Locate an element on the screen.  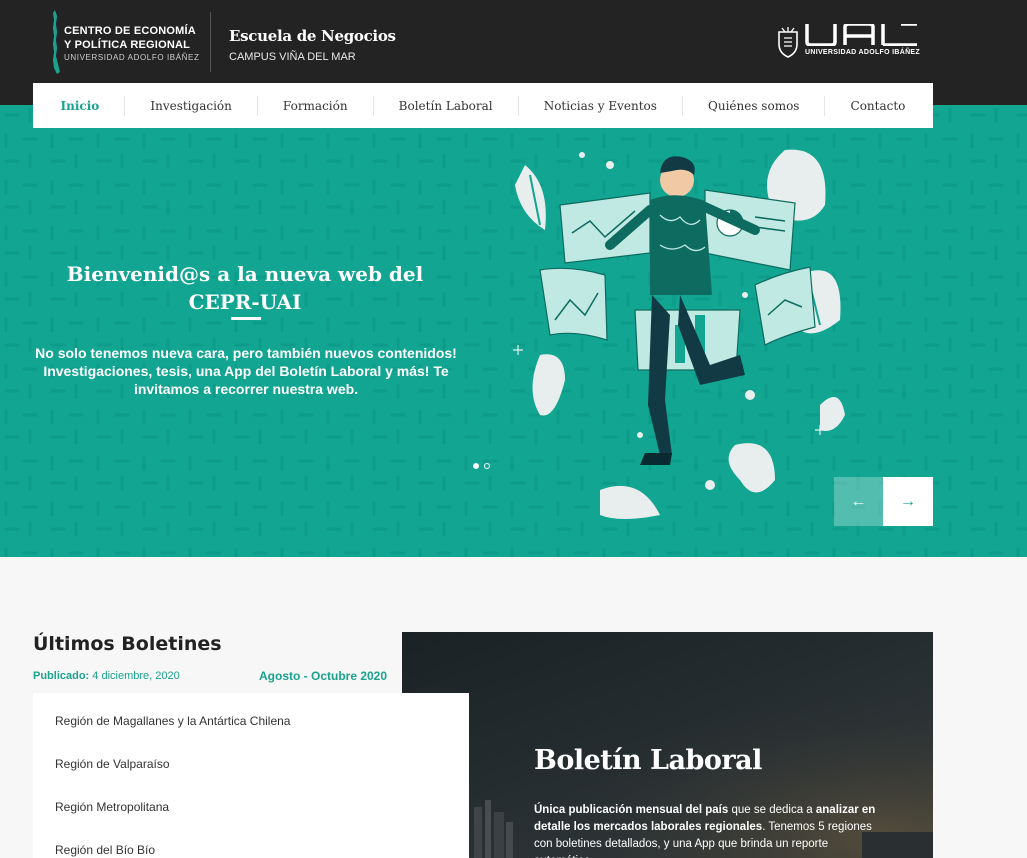
panel-title: Boletín Laboral is located at coordinates (648, 760).